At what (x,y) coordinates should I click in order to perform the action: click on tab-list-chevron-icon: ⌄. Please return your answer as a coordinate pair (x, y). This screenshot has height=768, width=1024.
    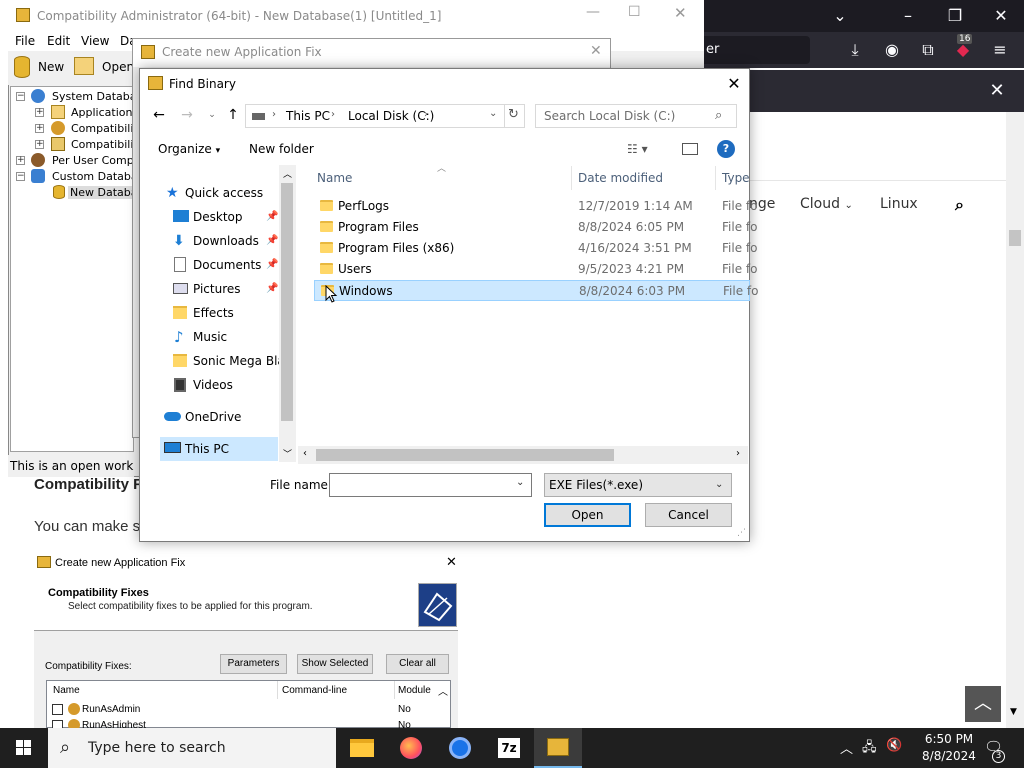
    Looking at the image, I should click on (840, 16).